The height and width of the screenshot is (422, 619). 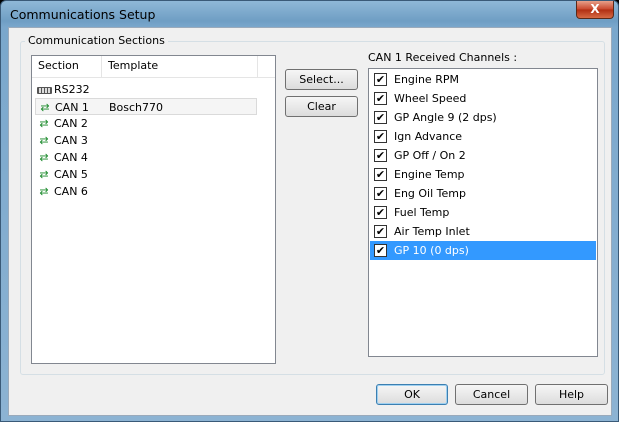 What do you see at coordinates (431, 250) in the screenshot?
I see `channel-label: GP 10 (0 dps)` at bounding box center [431, 250].